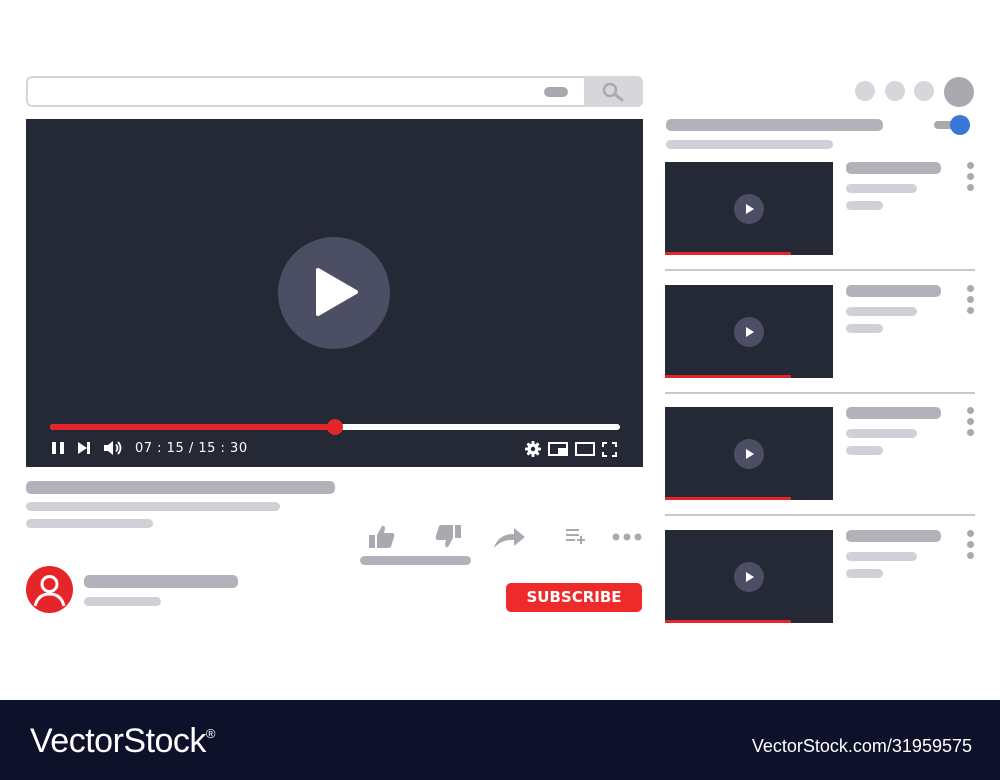 The width and height of the screenshot is (1000, 780). What do you see at coordinates (113, 448) in the screenshot?
I see `volume-icon` at bounding box center [113, 448].